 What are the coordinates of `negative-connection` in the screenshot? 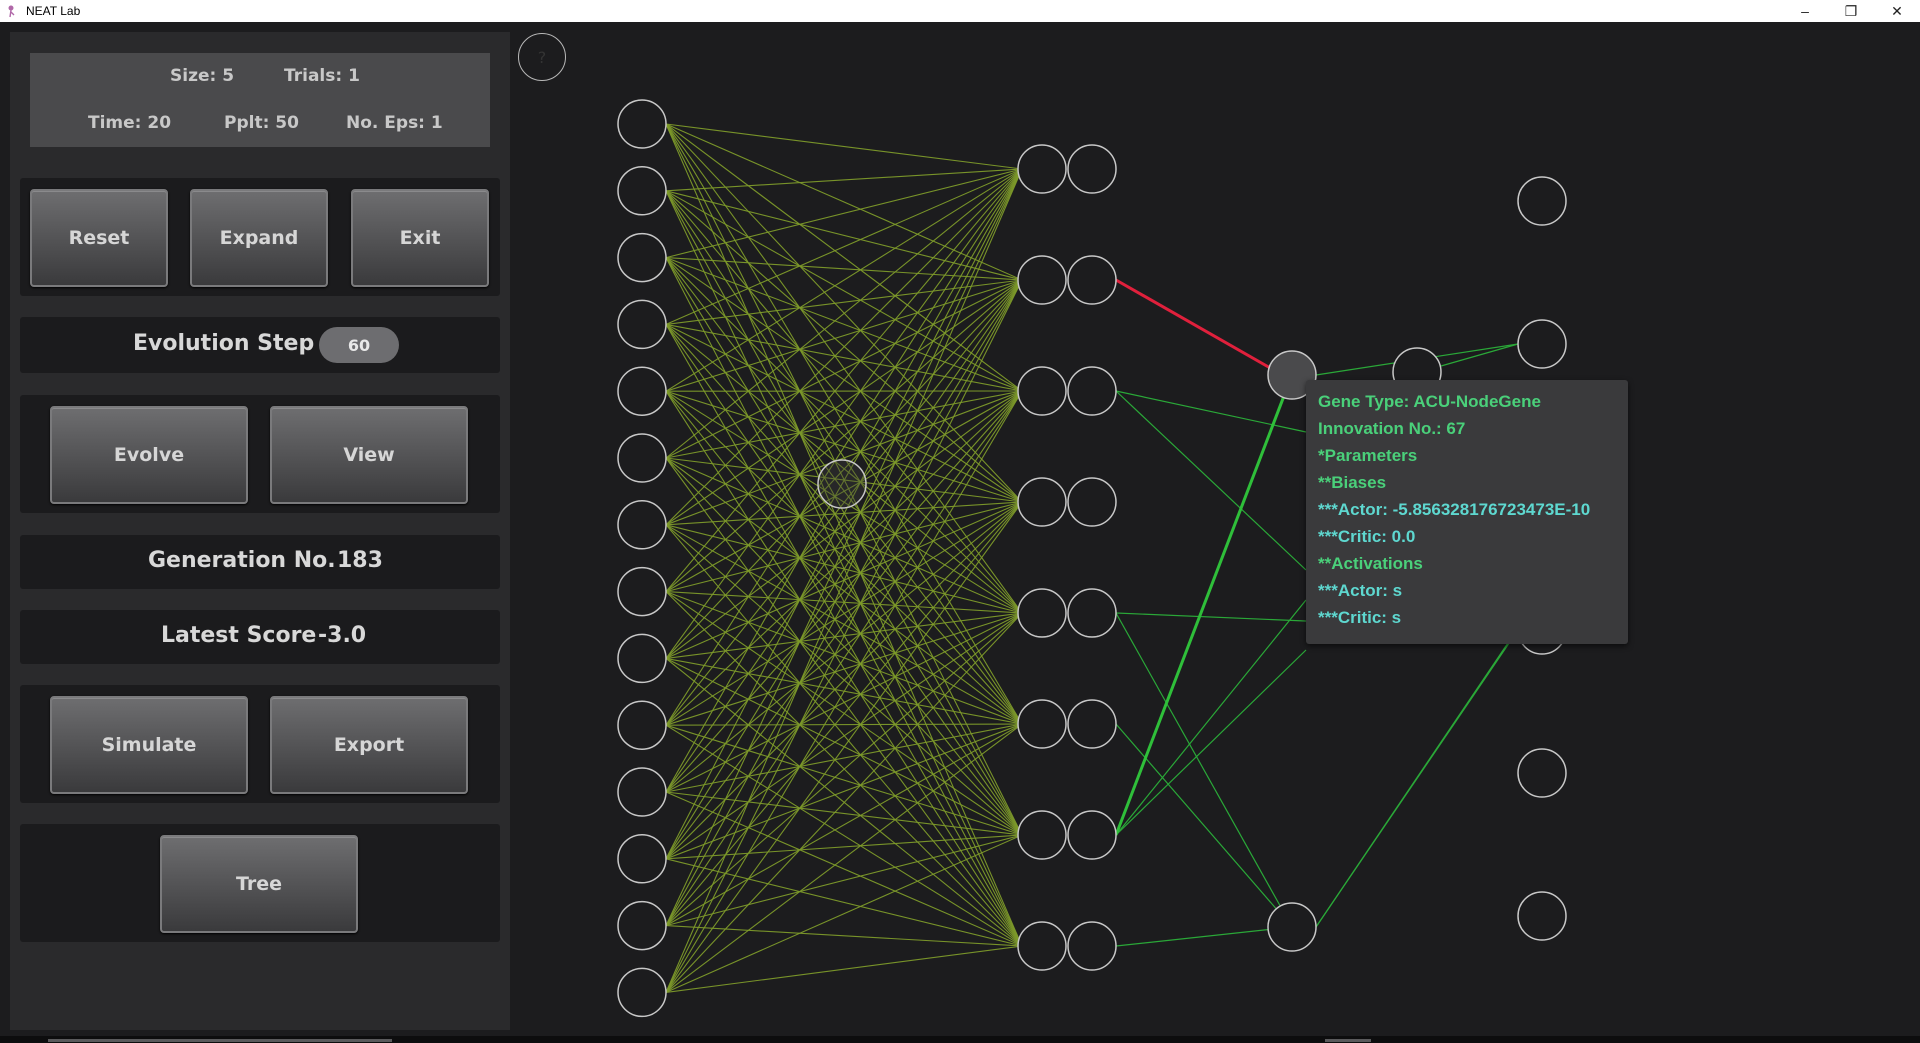 It's located at (1194, 324).